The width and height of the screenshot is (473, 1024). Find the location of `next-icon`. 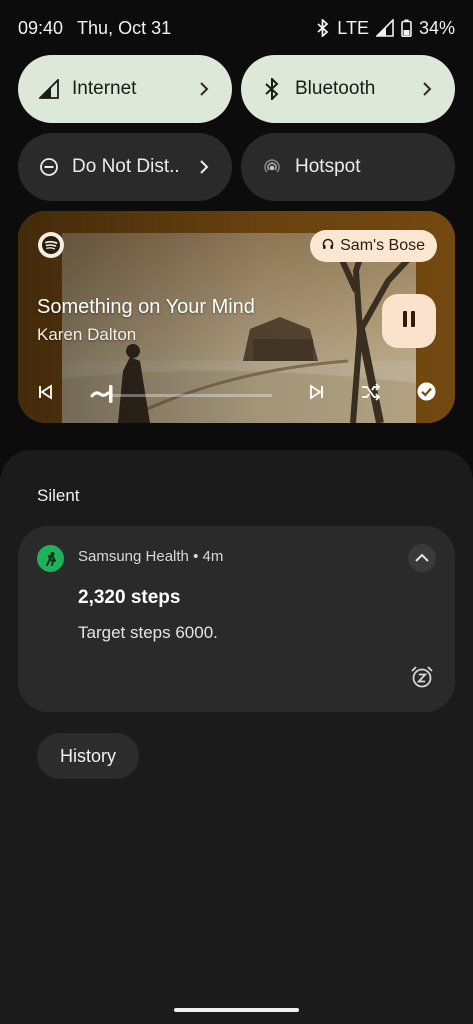

next-icon is located at coordinates (317, 394).